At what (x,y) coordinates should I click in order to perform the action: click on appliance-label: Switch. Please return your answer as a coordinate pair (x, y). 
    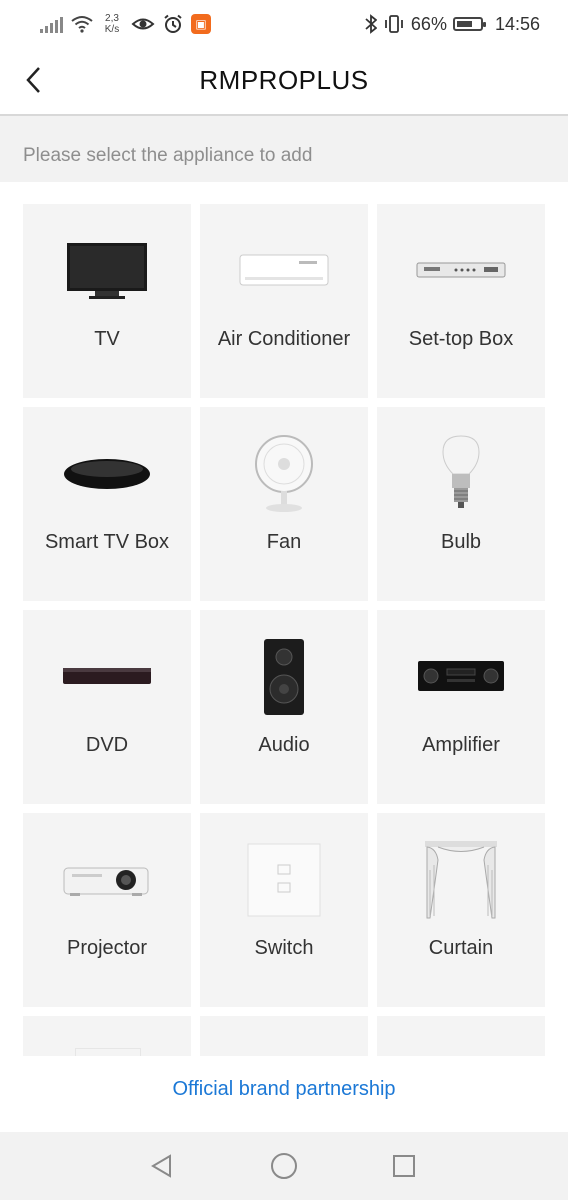
    Looking at the image, I should click on (284, 948).